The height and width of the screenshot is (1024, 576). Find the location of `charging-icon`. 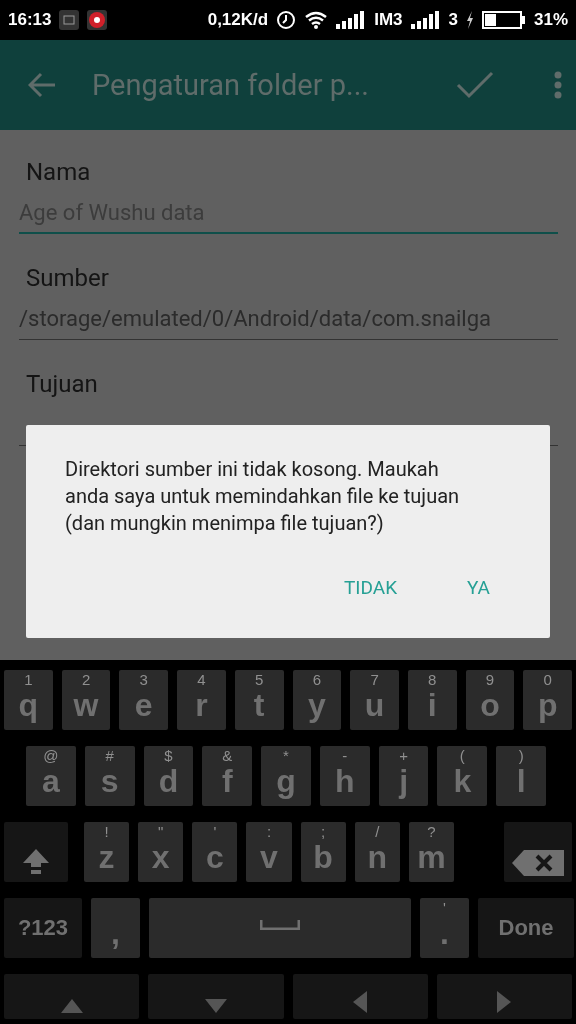

charging-icon is located at coordinates (469, 20).